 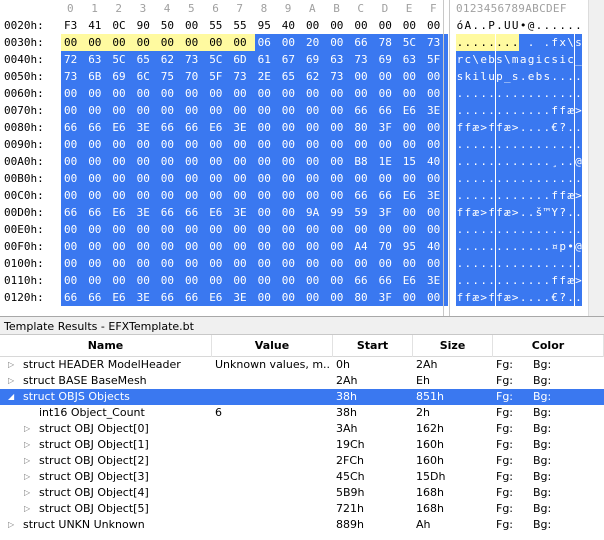 What do you see at coordinates (468, 25) in the screenshot?
I see `ascii-char: A` at bounding box center [468, 25].